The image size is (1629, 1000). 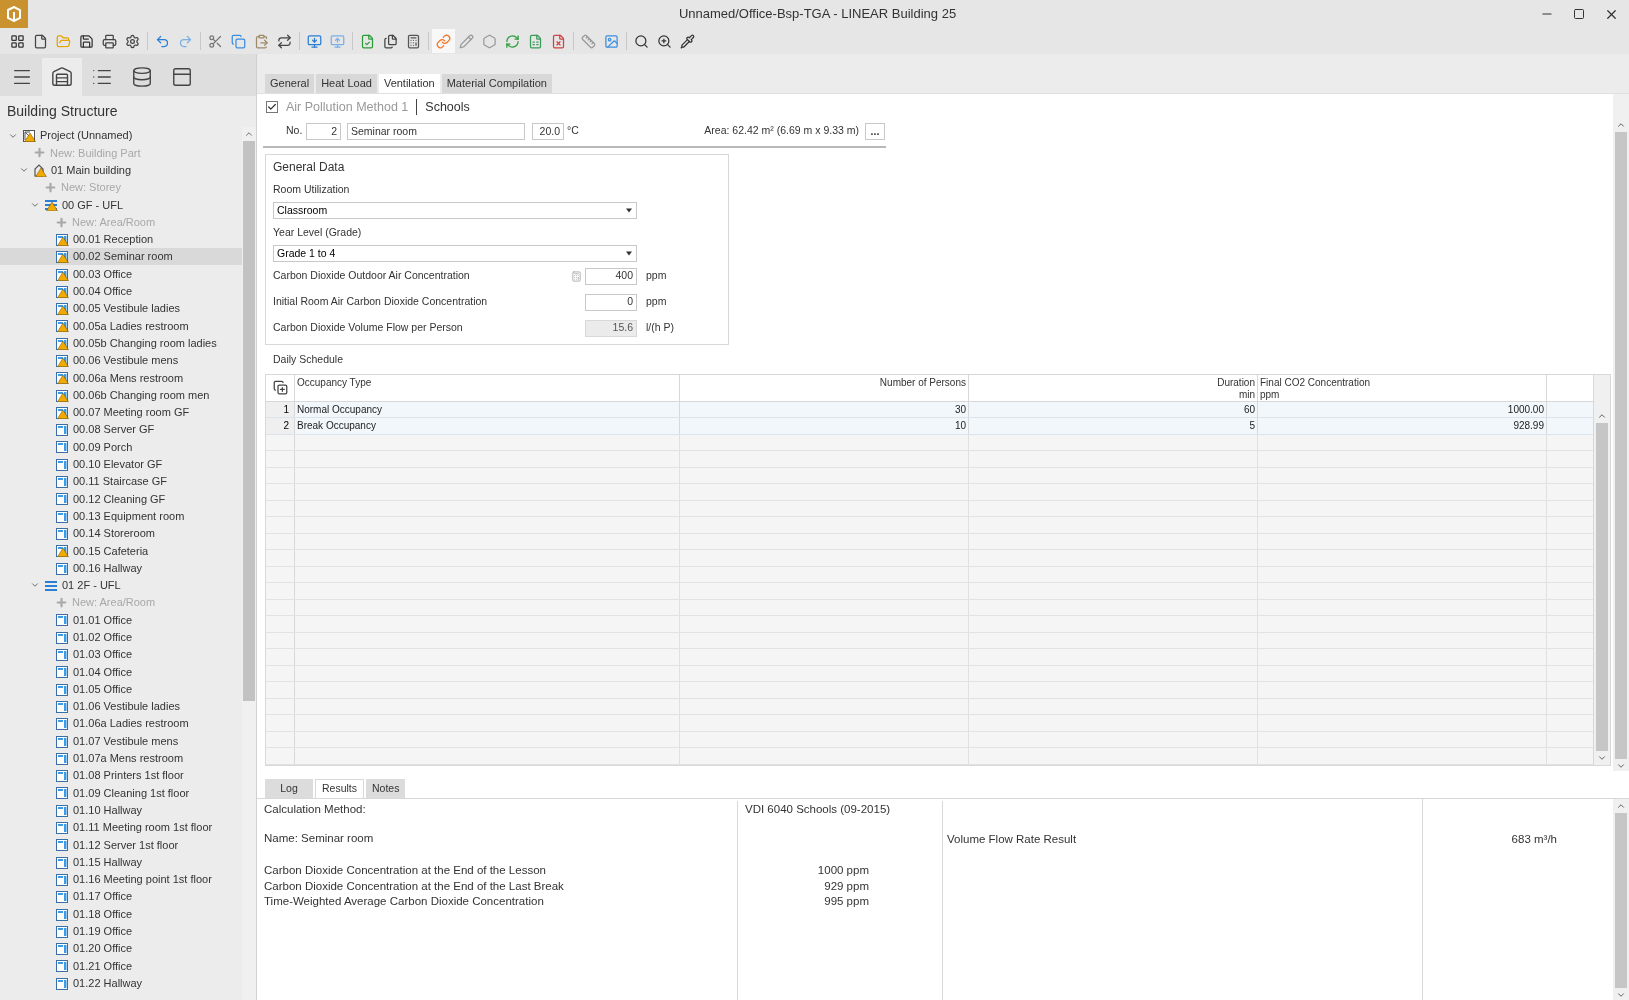 What do you see at coordinates (339, 788) in the screenshot?
I see `tab: Results` at bounding box center [339, 788].